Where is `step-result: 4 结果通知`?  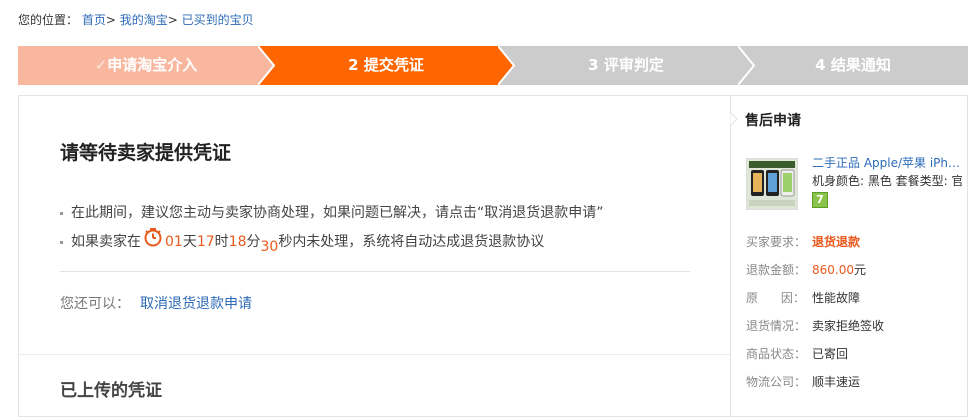 step-result: 4 结果通知 is located at coordinates (853, 65).